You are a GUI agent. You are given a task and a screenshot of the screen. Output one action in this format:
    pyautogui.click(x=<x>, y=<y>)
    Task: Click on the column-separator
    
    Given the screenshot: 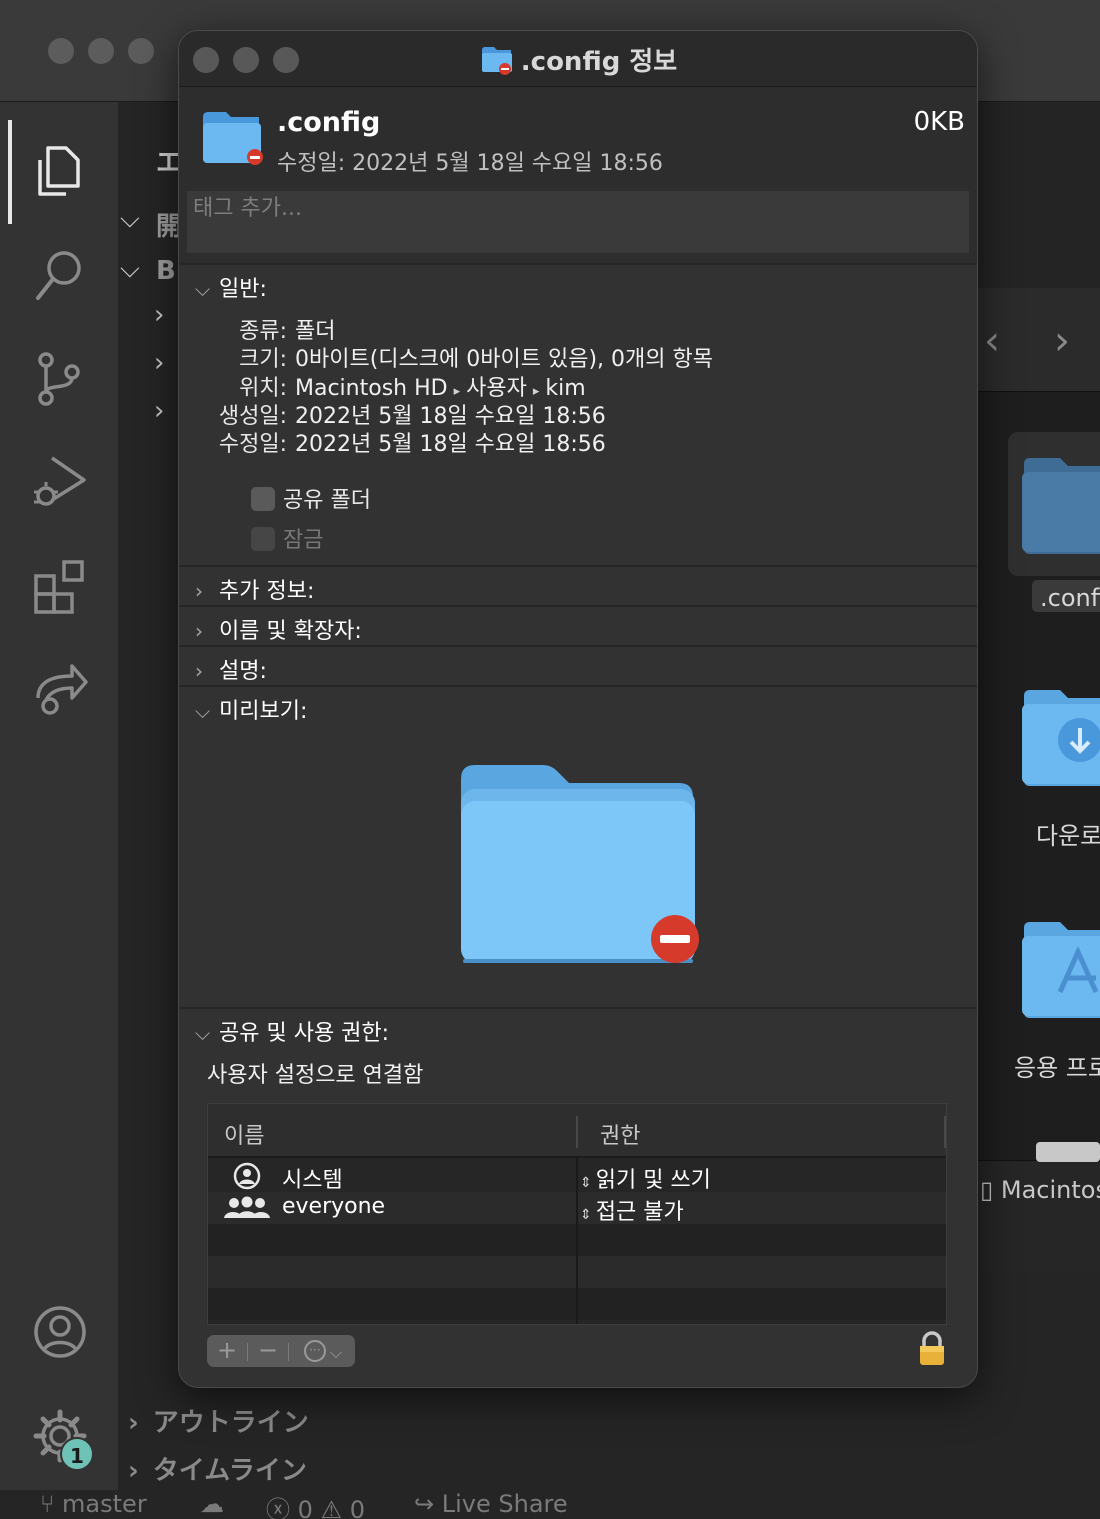 What is the action you would take?
    pyautogui.click(x=577, y=1132)
    